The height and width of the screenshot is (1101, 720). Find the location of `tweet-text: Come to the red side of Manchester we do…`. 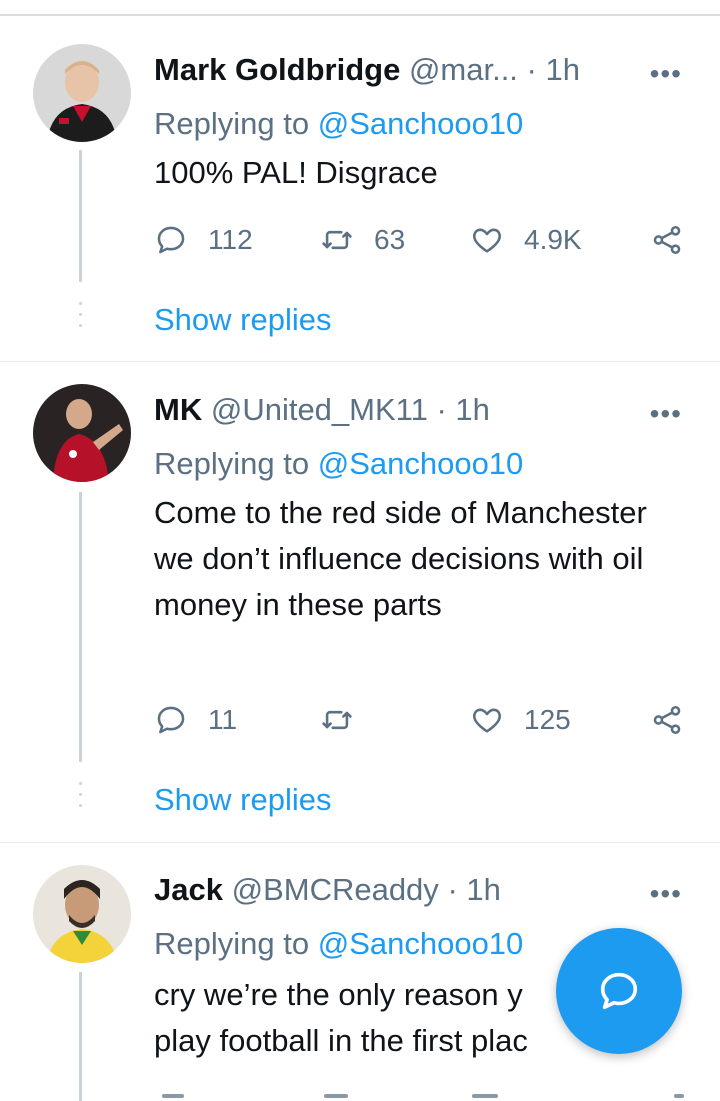

tweet-text: Come to the red side of Manchester we do… is located at coordinates (400, 558).